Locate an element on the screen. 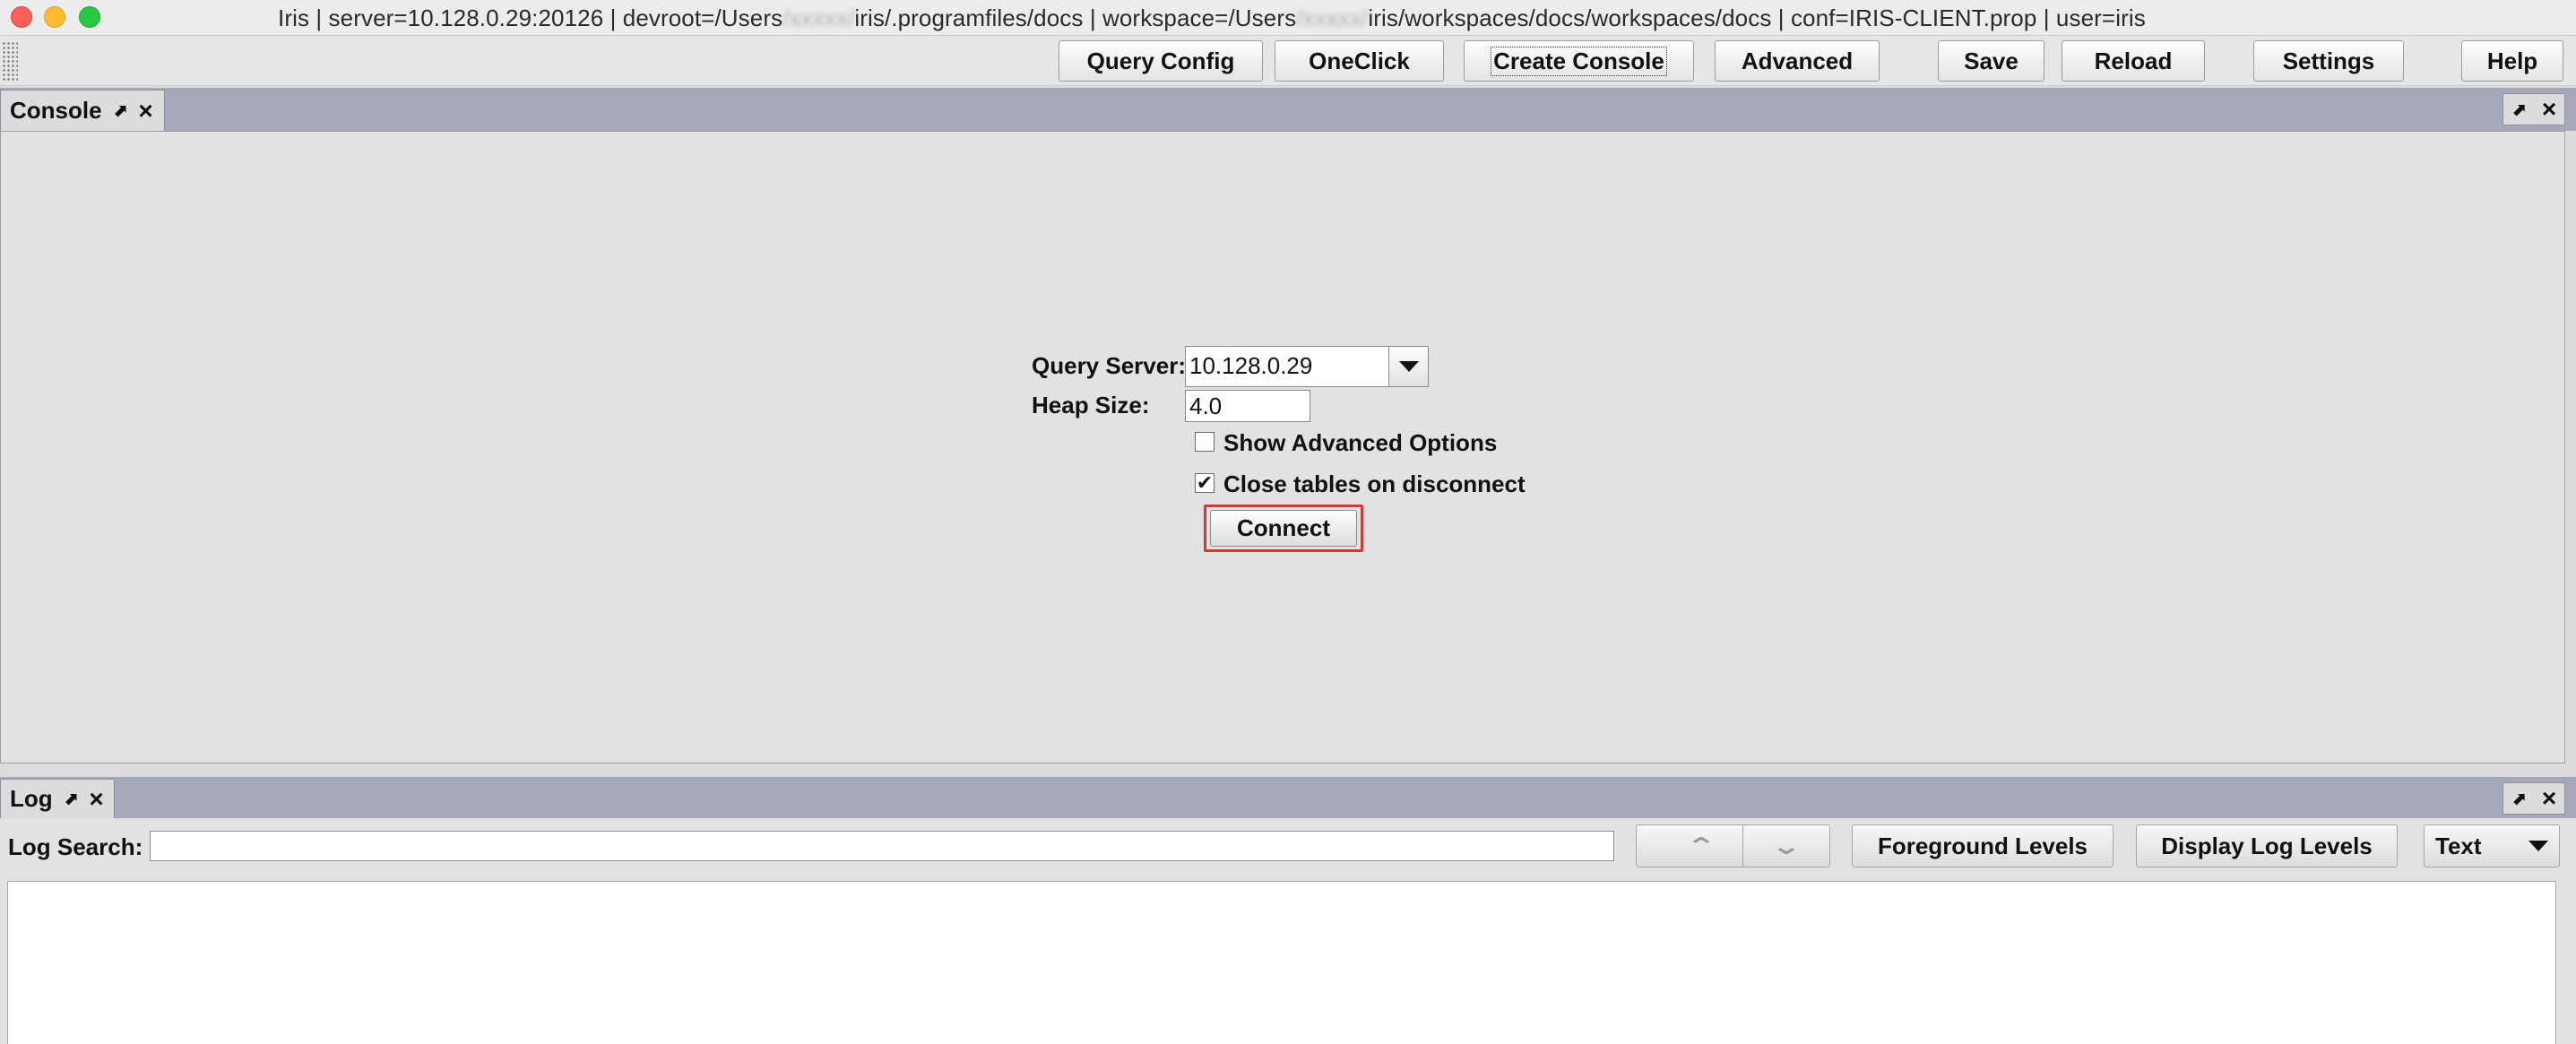 Image resolution: width=2576 pixels, height=1044 pixels. log-search-label: Log Search: is located at coordinates (75, 846).